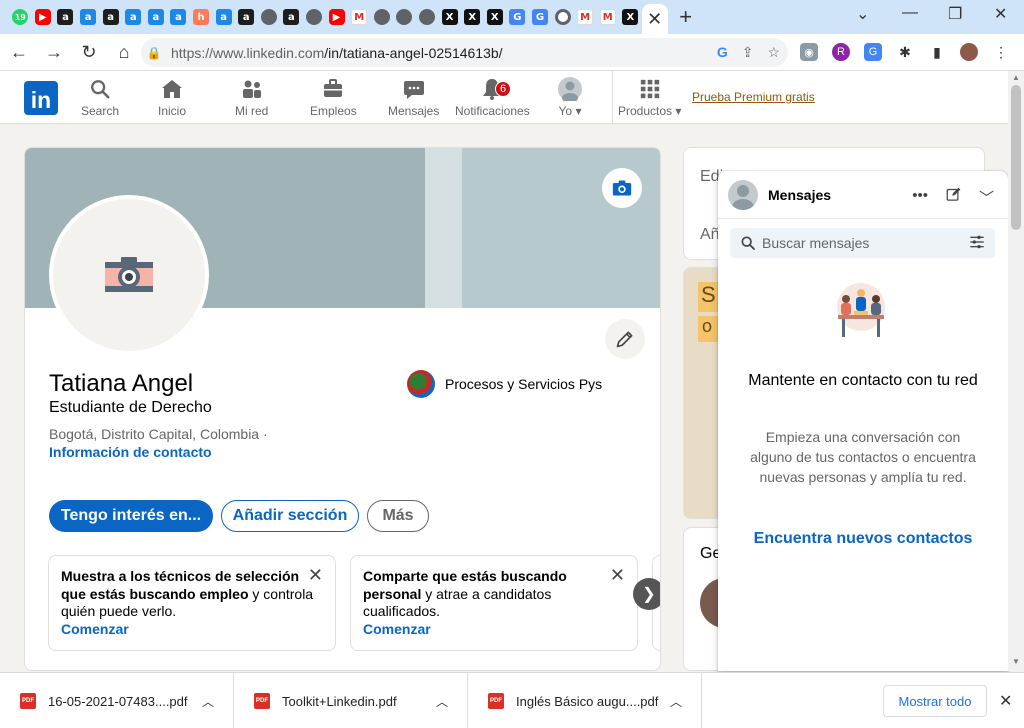 This screenshot has height=728, width=1024. I want to click on nav-network: Mi red, so click(251, 97).